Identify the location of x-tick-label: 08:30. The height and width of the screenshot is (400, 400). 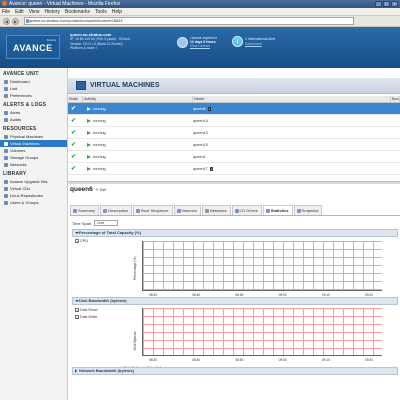
(153, 360).